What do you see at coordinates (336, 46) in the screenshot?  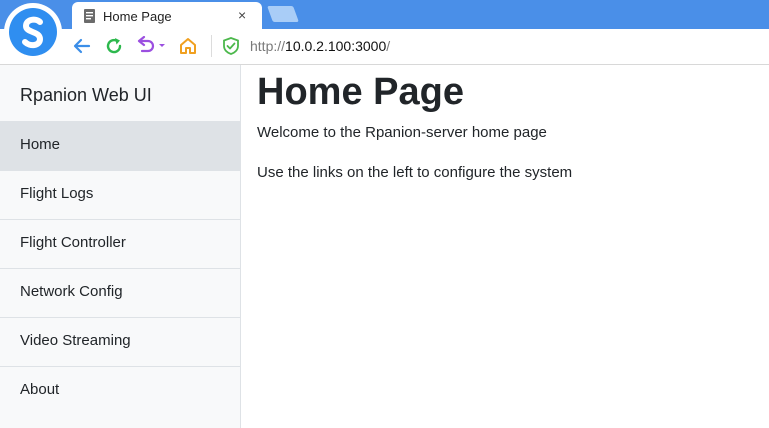 I see `url-host: 10.0.2.100:3000` at bounding box center [336, 46].